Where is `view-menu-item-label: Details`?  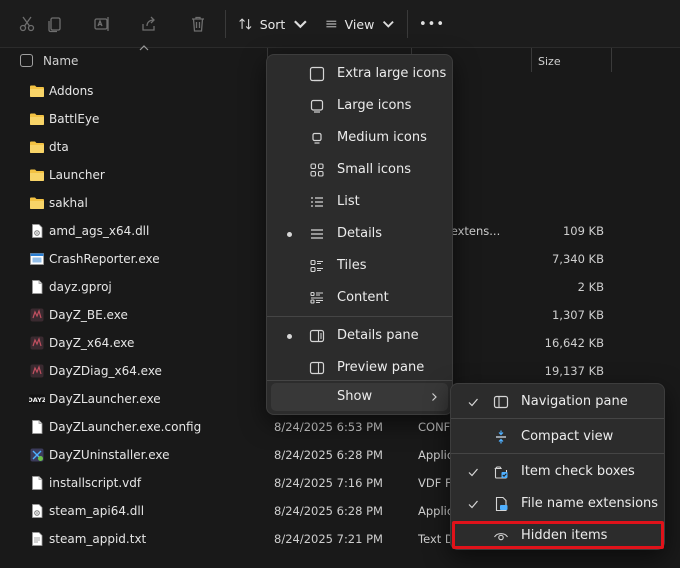
view-menu-item-label: Details is located at coordinates (360, 233).